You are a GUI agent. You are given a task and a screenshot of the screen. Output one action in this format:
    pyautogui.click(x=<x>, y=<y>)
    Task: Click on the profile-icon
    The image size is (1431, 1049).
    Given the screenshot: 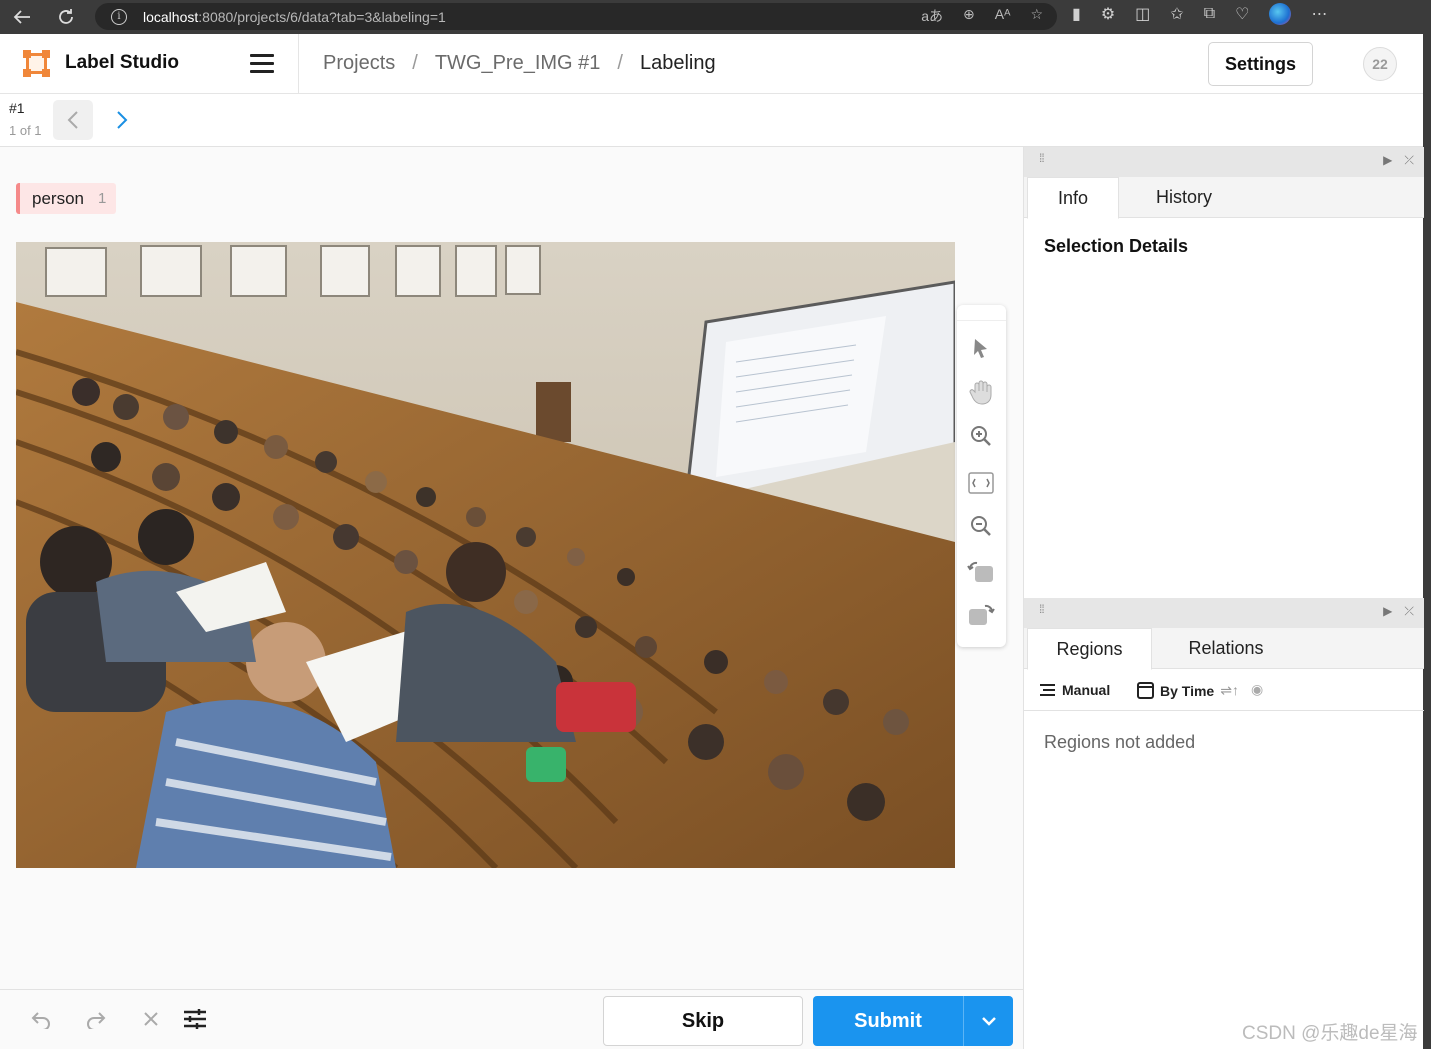 What is the action you would take?
    pyautogui.click(x=1280, y=14)
    